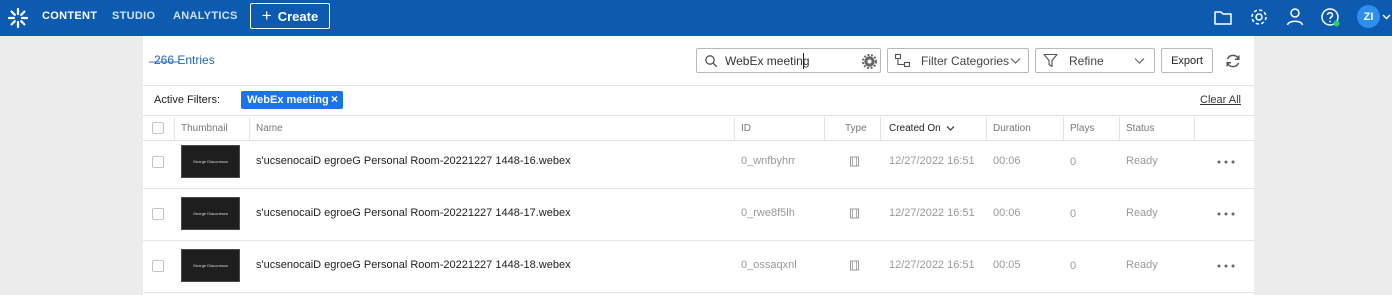  What do you see at coordinates (769, 265) in the screenshot?
I see `entry-id: 0_ossaqxnl` at bounding box center [769, 265].